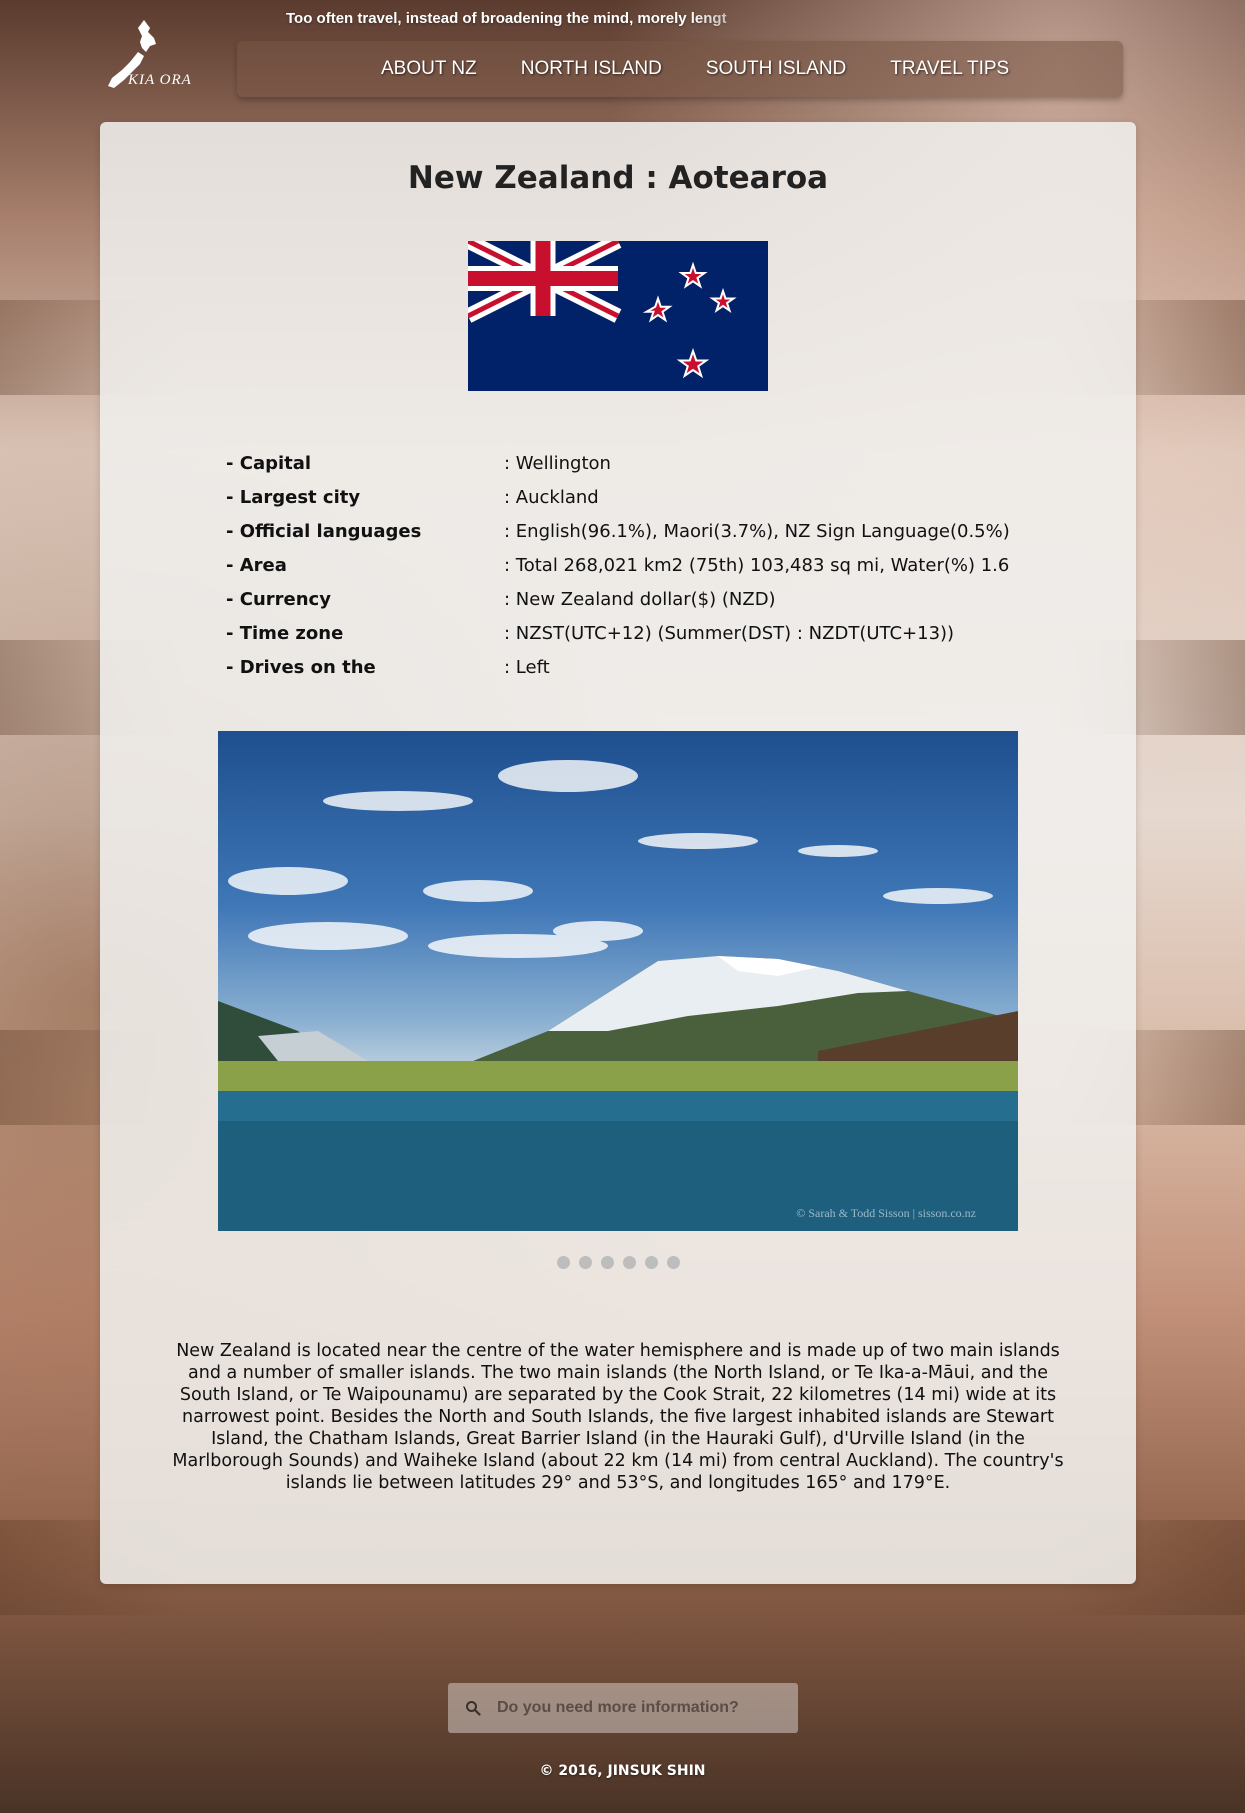 The width and height of the screenshot is (1245, 1813). What do you see at coordinates (285, 633) in the screenshot?
I see `fact-label: - Time zone` at bounding box center [285, 633].